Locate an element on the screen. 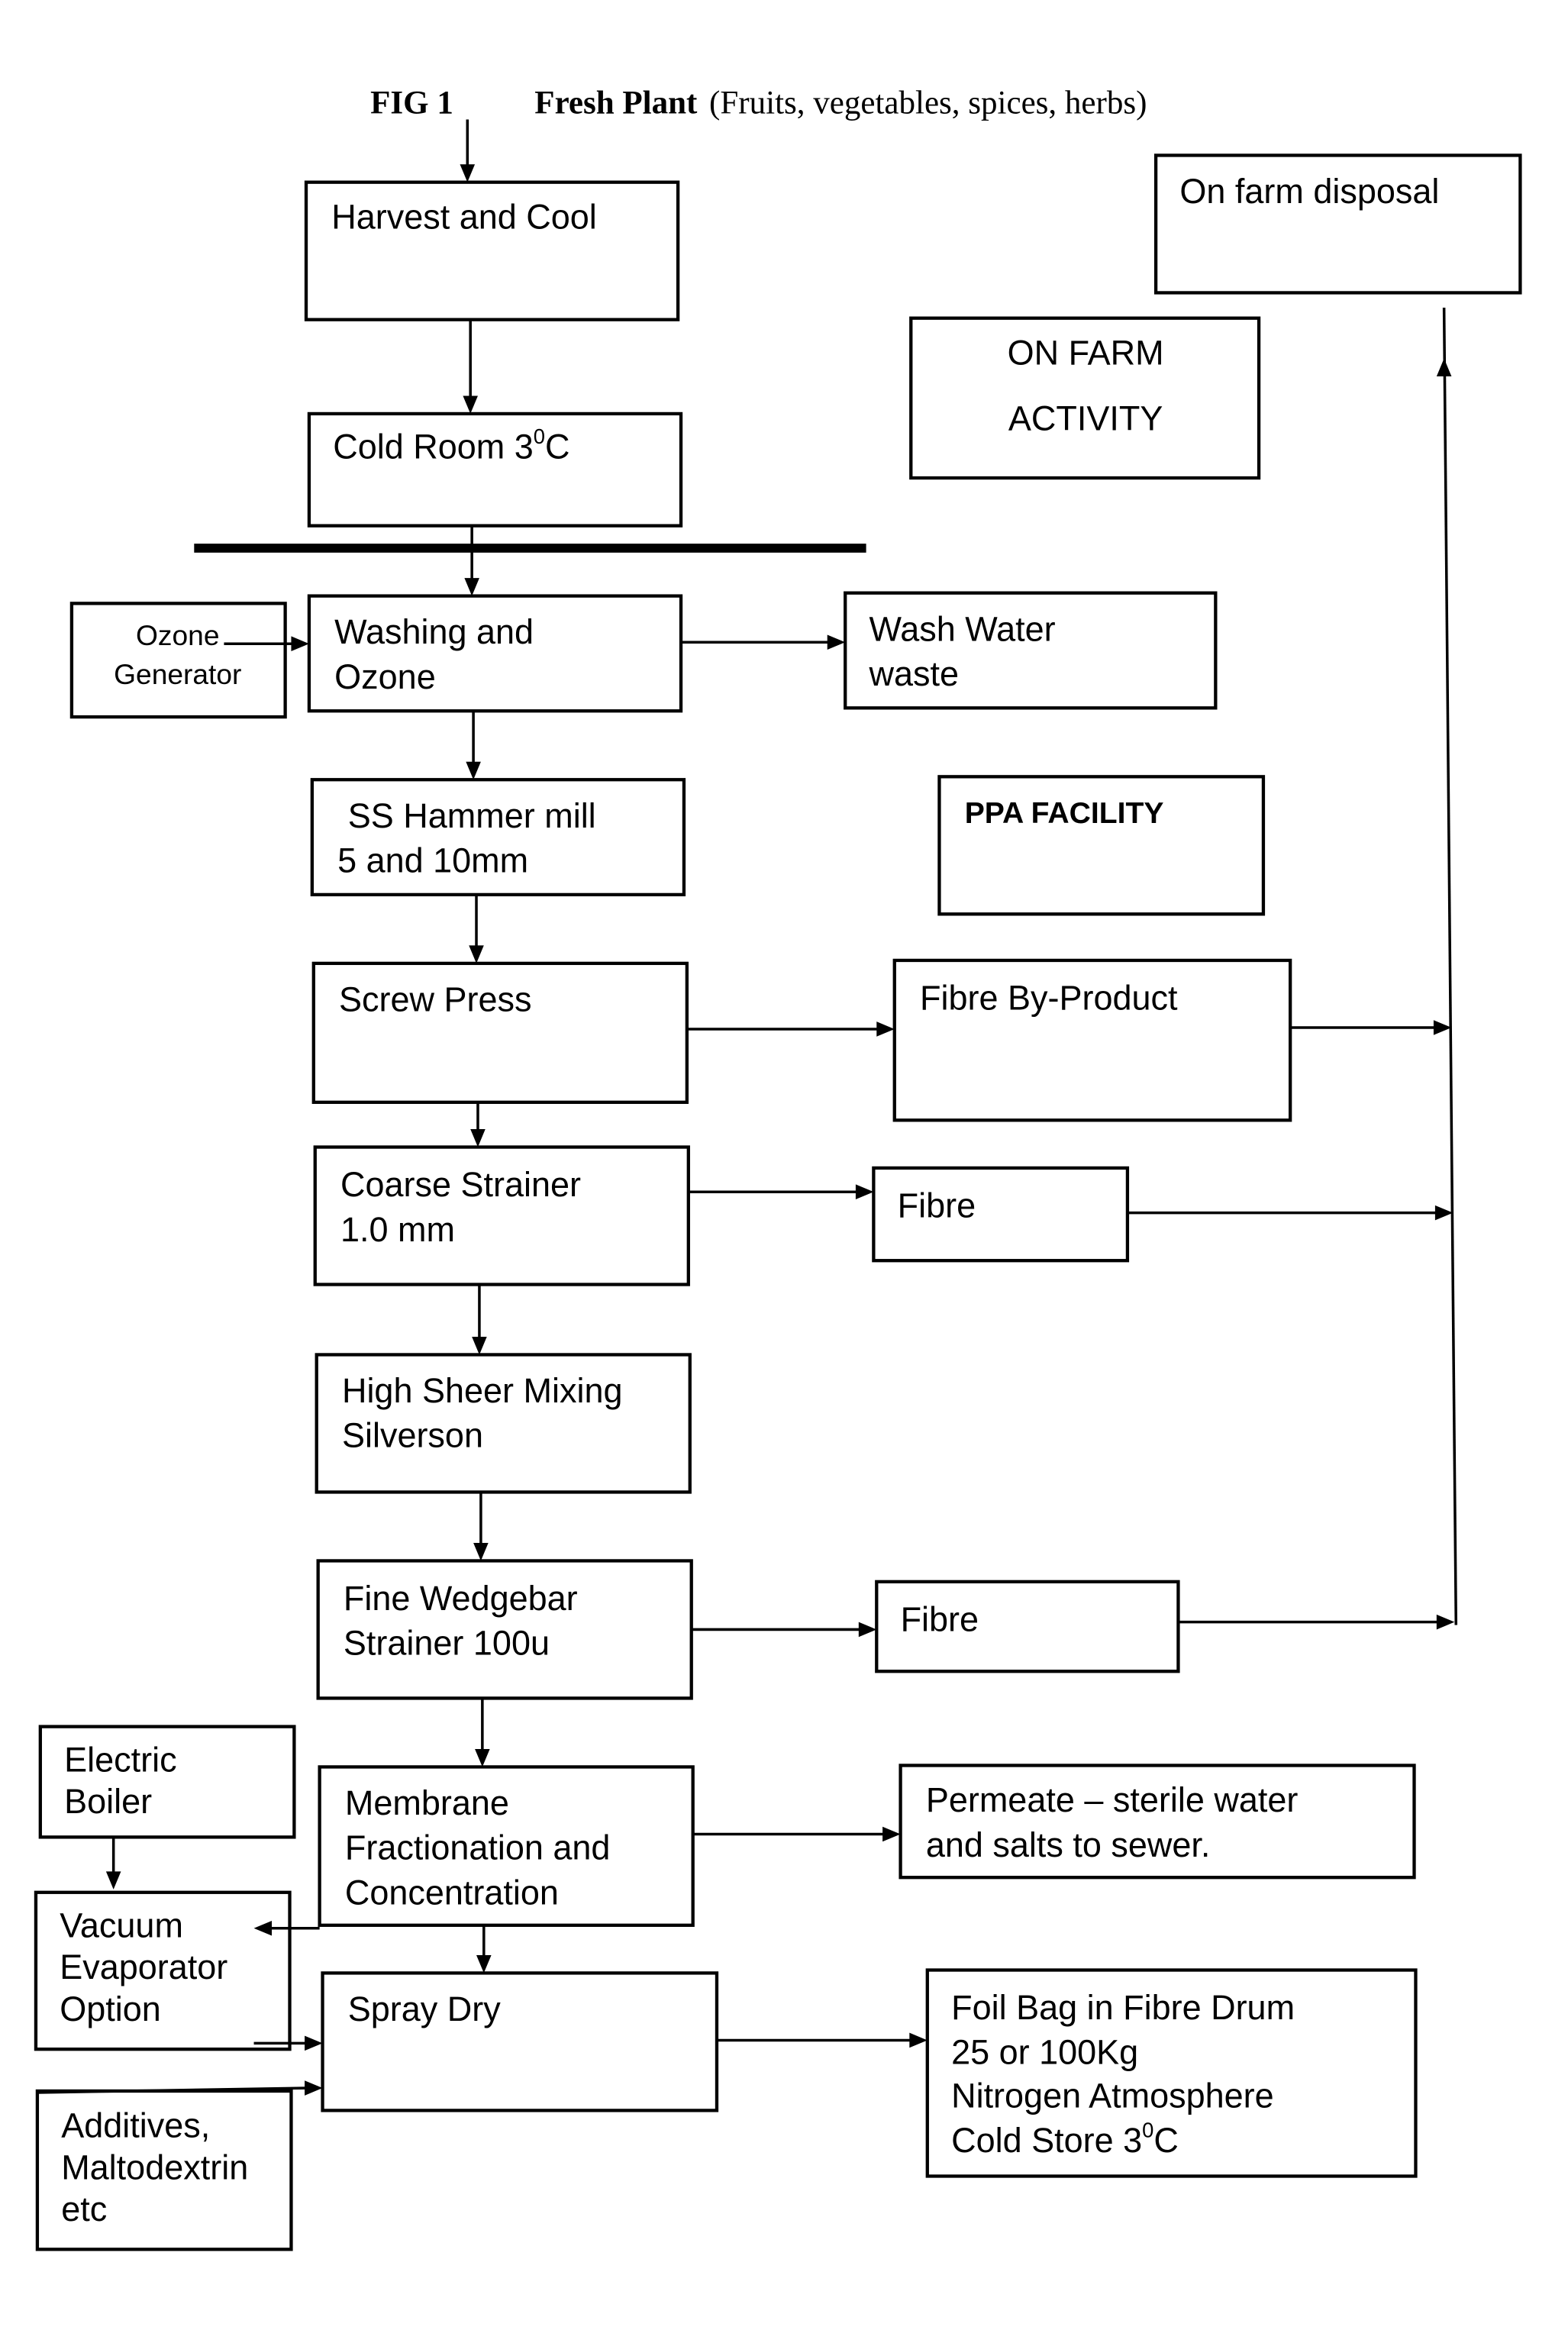 The height and width of the screenshot is (2330, 1568). node-label: 25 or 100Kg is located at coordinates (1044, 2052).